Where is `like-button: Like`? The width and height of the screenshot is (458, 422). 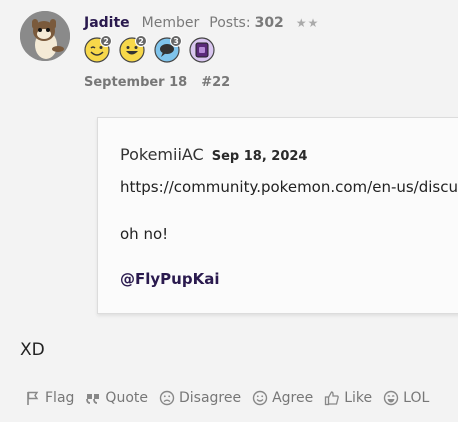 like-button: Like is located at coordinates (348, 398).